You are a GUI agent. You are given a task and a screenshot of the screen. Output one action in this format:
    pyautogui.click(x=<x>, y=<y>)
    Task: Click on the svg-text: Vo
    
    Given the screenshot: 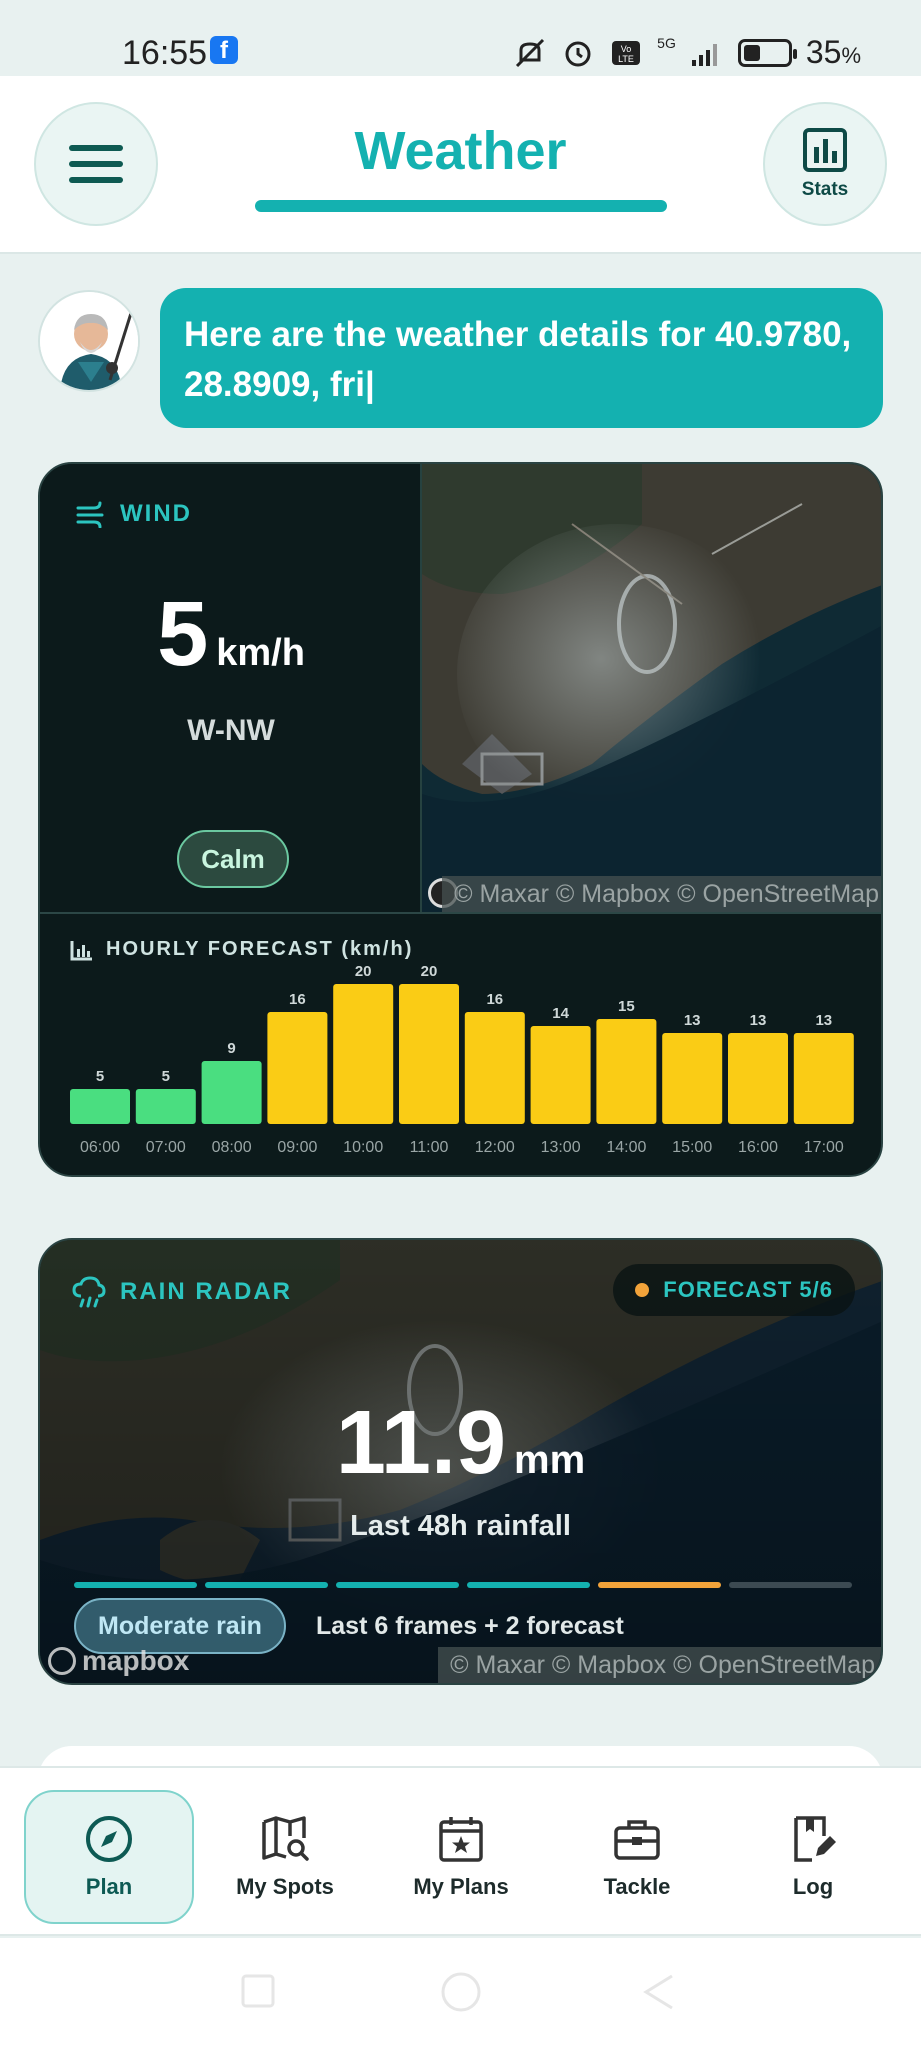 What is the action you would take?
    pyautogui.click(x=626, y=49)
    